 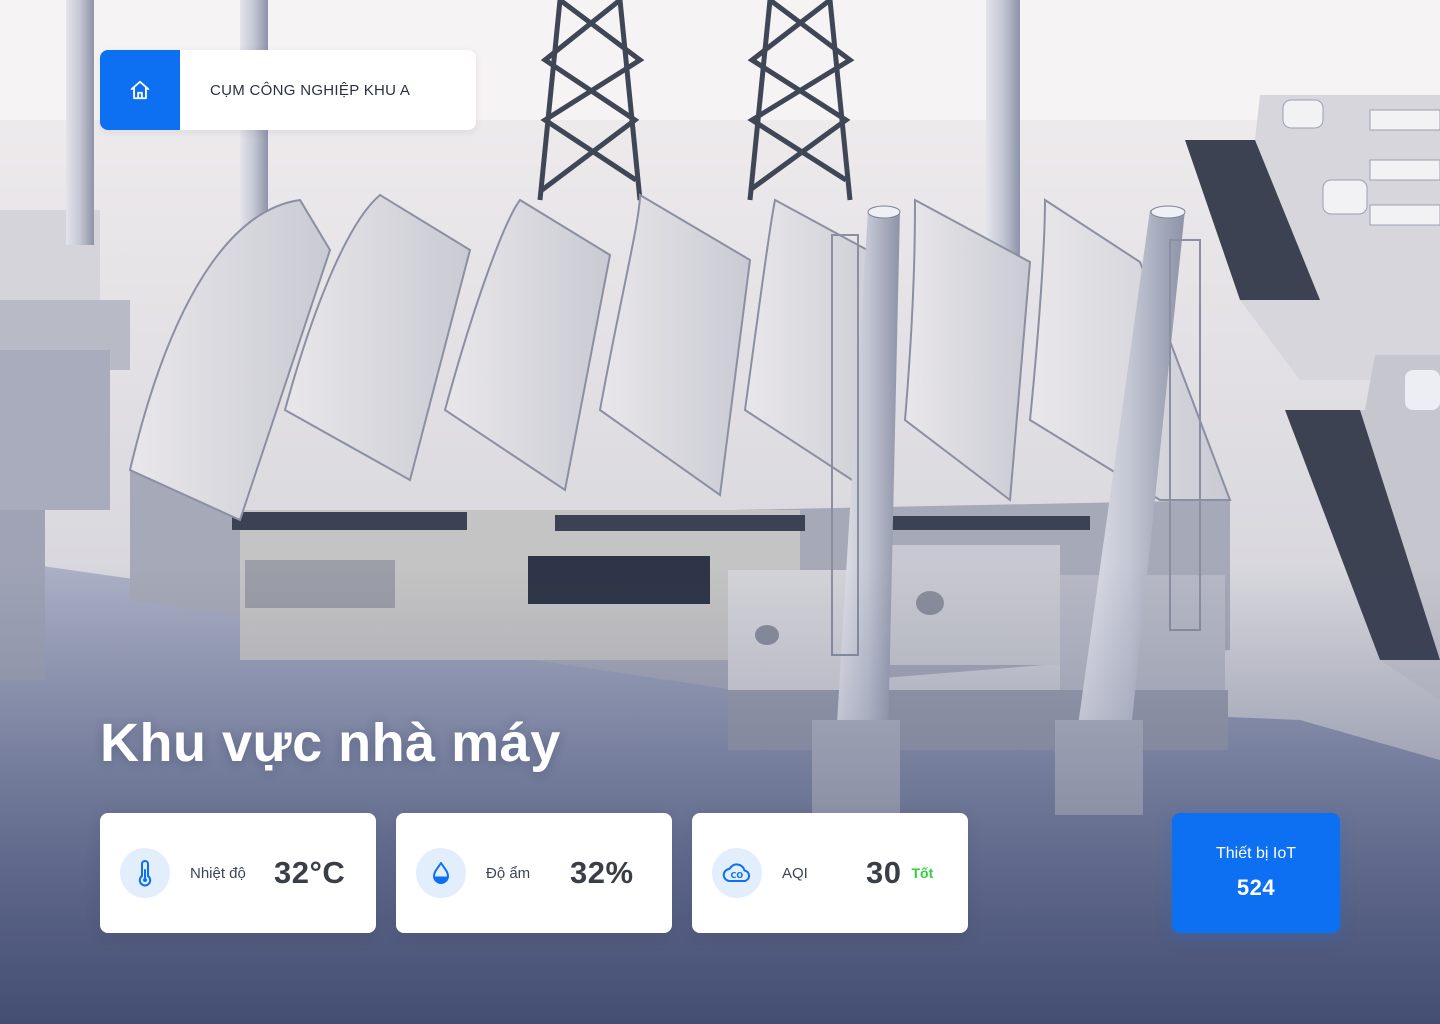 I want to click on iot-devices-card: Thiết bị IoT 524, so click(x=1256, y=873).